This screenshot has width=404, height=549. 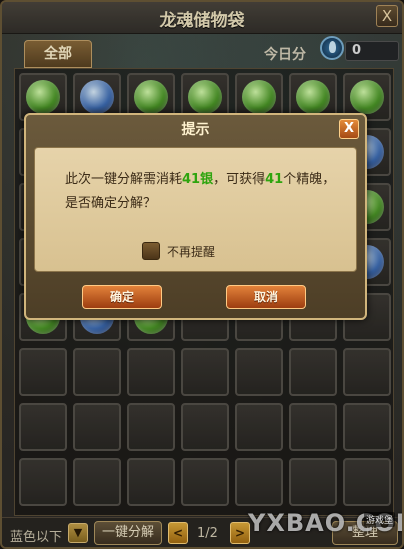 What do you see at coordinates (349, 129) in the screenshot?
I see `dialog-close-button: X` at bounding box center [349, 129].